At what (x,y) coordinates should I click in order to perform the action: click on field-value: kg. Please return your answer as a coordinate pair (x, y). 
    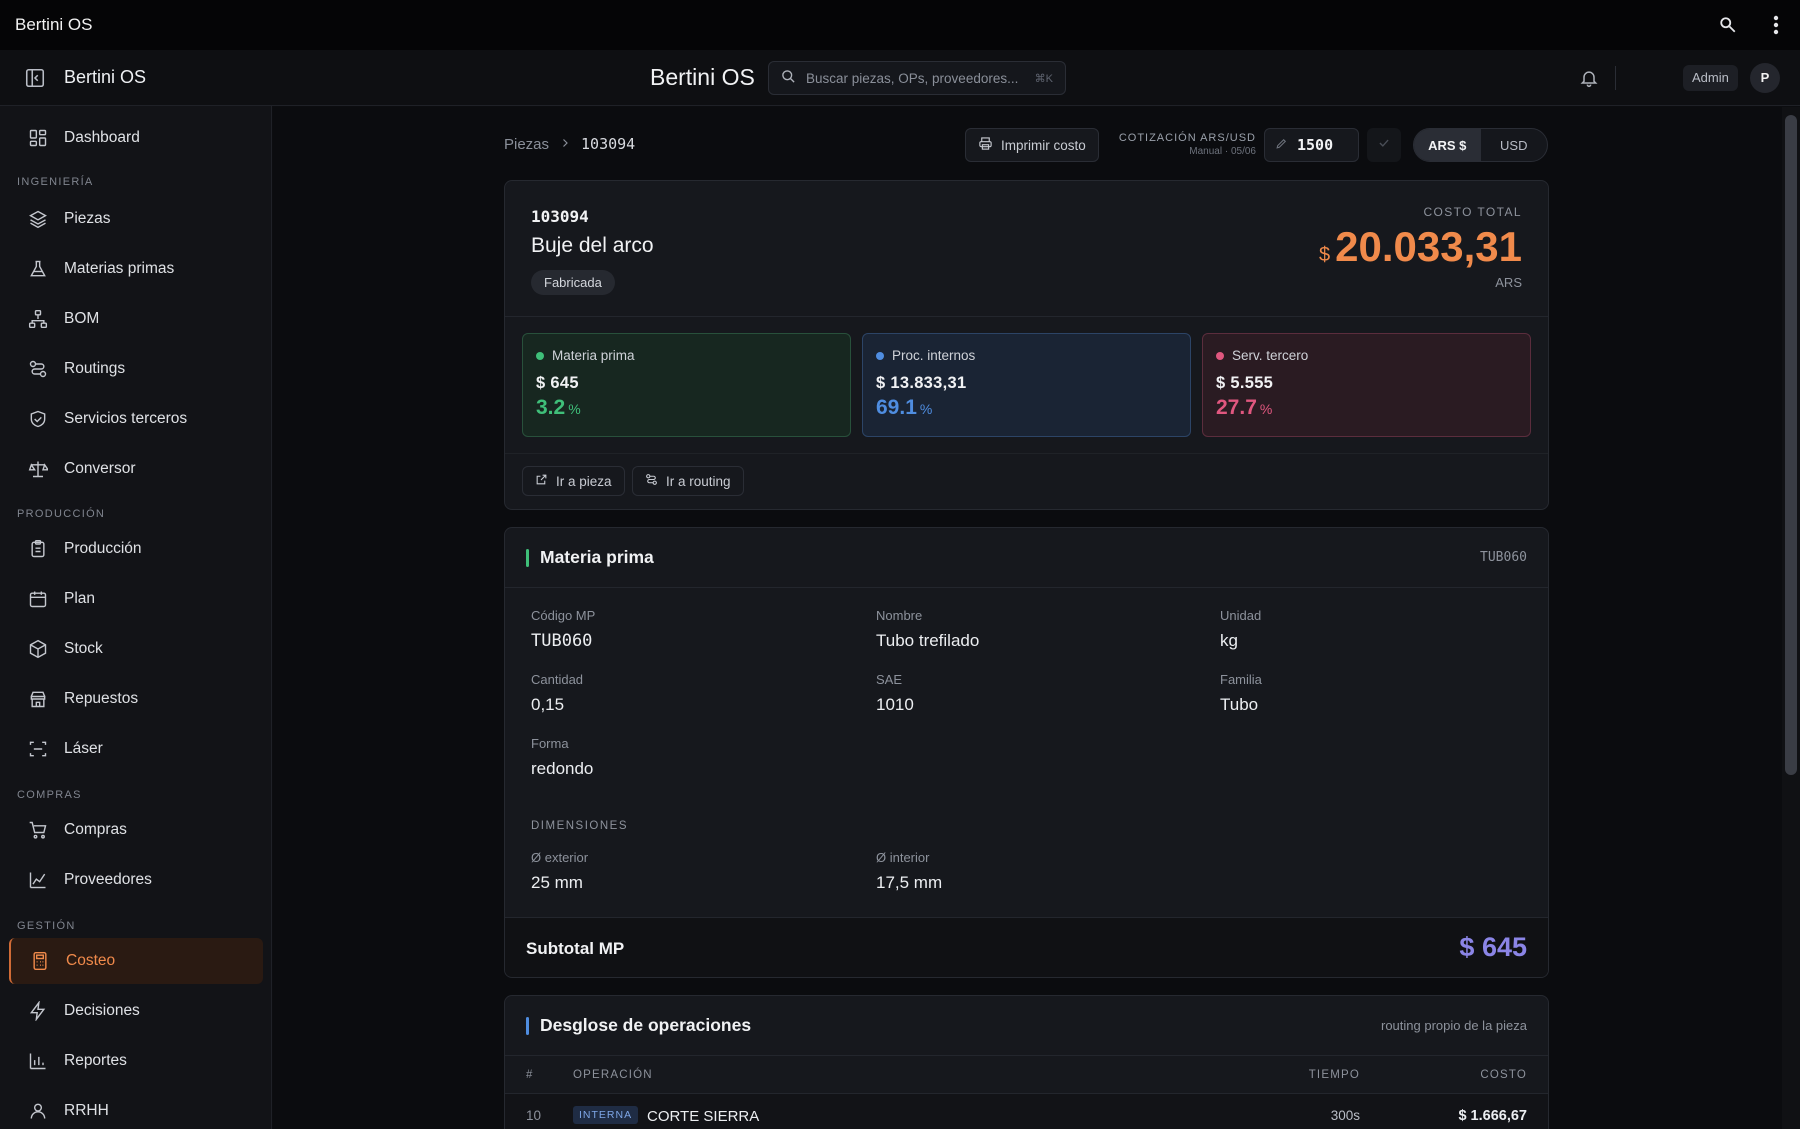
    Looking at the image, I should click on (1229, 640).